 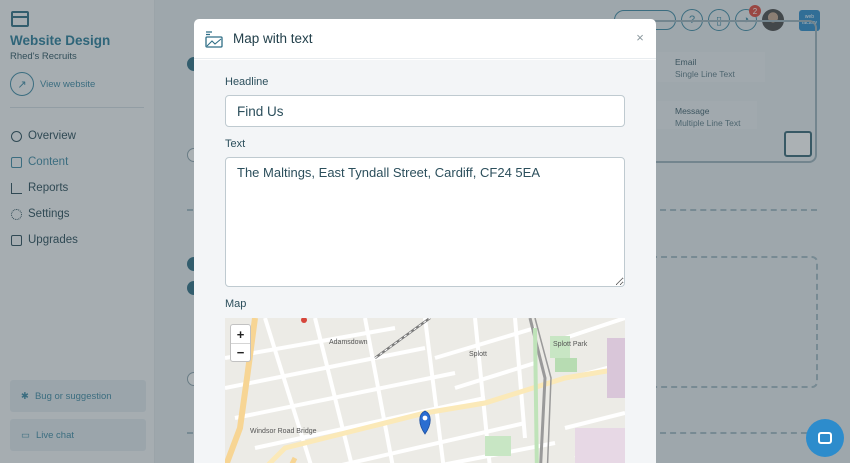 I want to click on zoom-in-button: +, so click(x=240, y=334).